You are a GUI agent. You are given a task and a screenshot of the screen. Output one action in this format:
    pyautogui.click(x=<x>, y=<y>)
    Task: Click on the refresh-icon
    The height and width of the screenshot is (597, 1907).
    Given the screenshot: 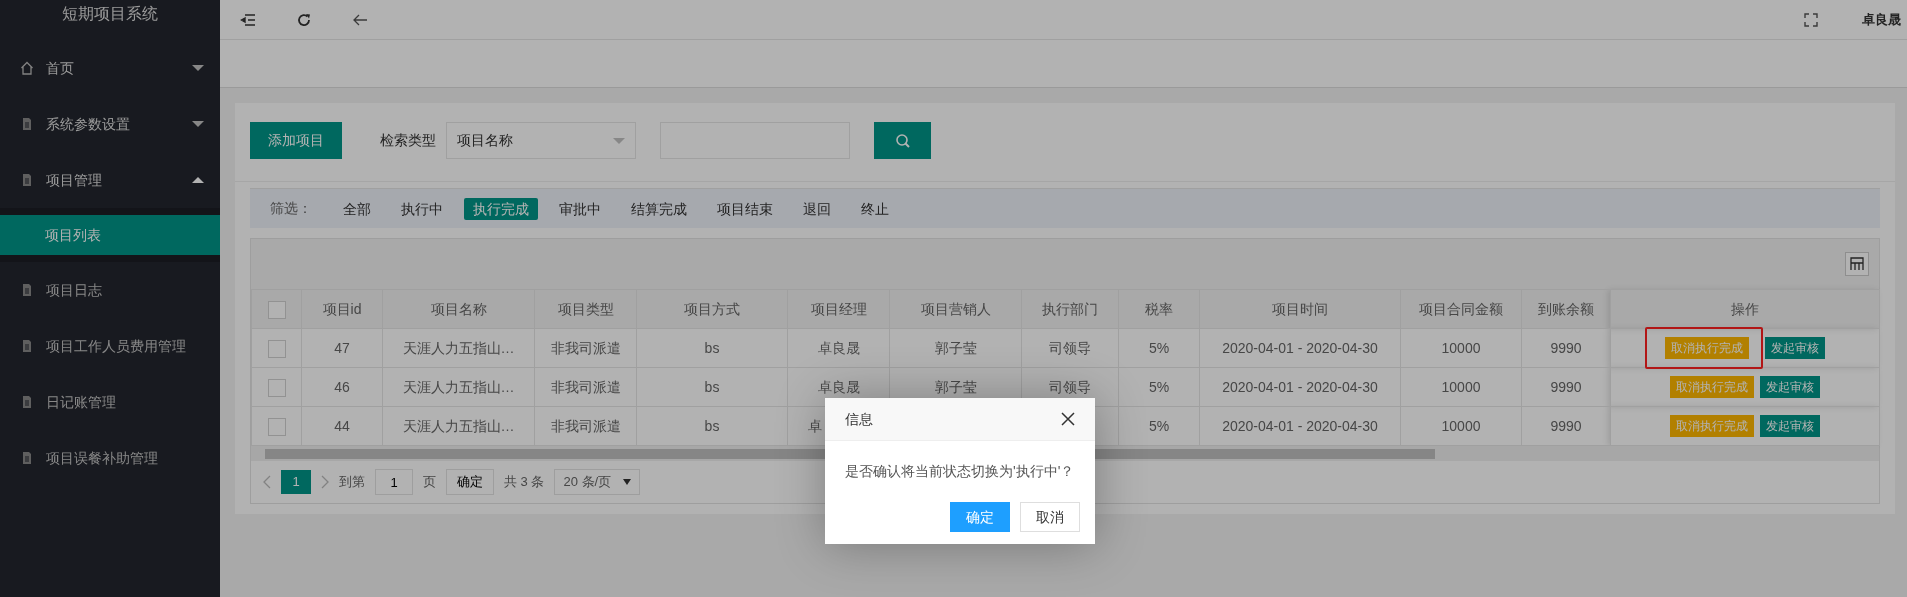 What is the action you would take?
    pyautogui.click(x=304, y=19)
    